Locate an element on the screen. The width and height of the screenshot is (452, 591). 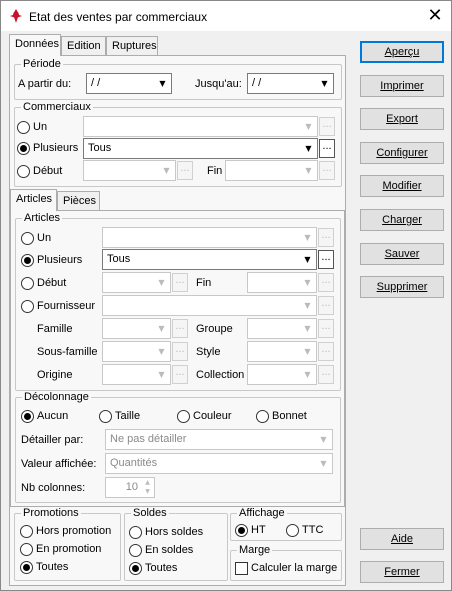
spin-arrows-icon: ▲ ▼ is located at coordinates (147, 487).